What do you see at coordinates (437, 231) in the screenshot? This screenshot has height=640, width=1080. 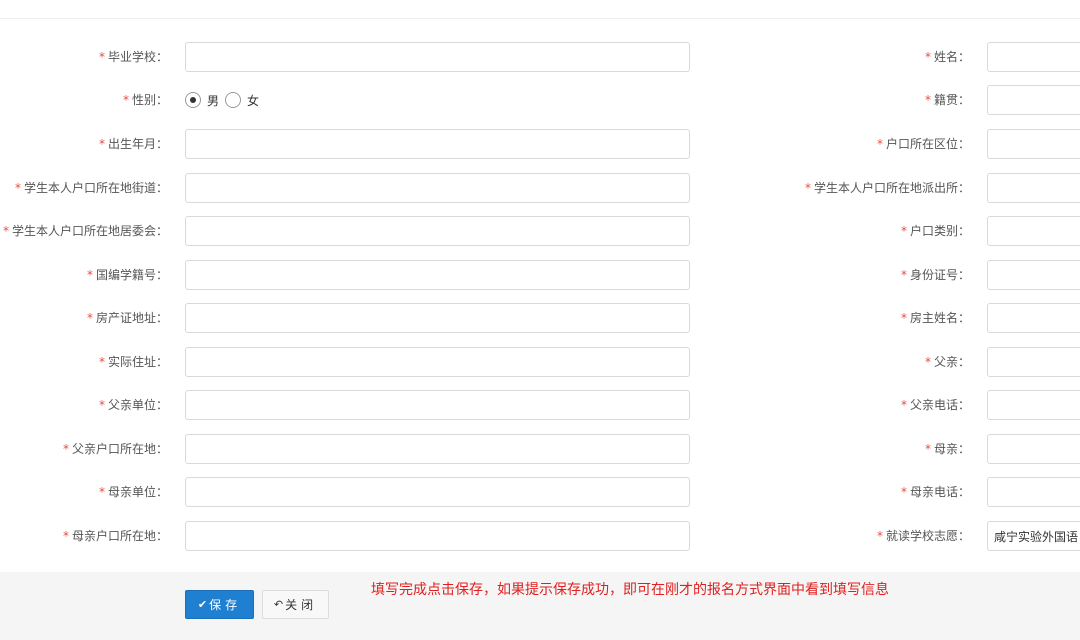 I see `hukou-committee-input` at bounding box center [437, 231].